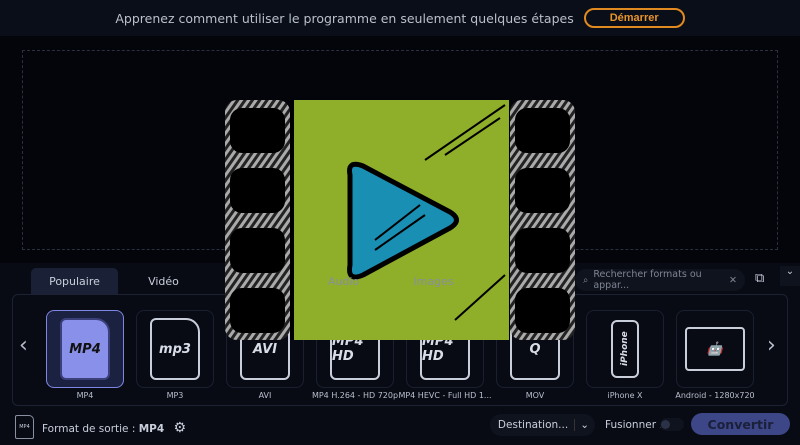  I want to click on start-button: Démarrer, so click(634, 18).